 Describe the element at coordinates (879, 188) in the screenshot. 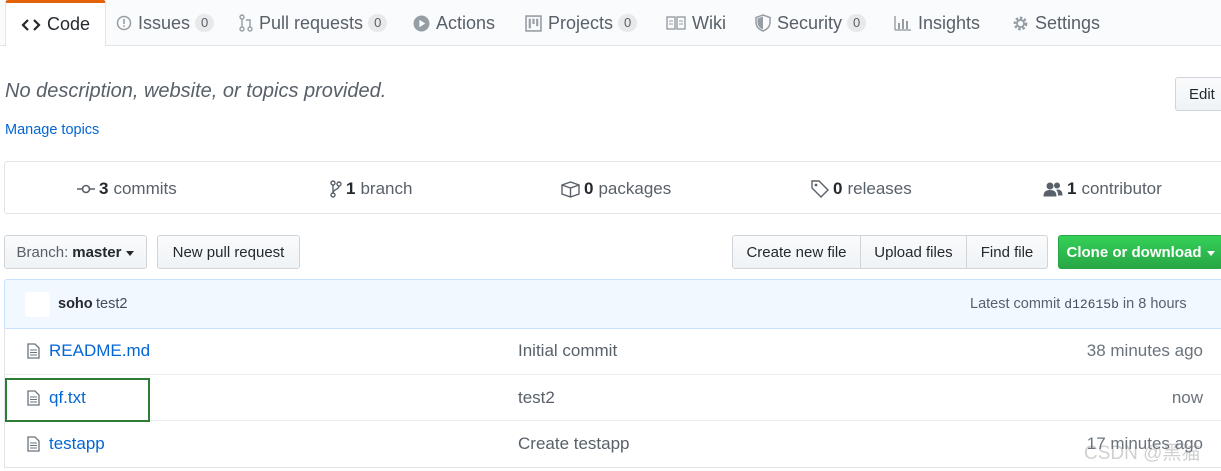

I see `releases-label: releases` at that location.